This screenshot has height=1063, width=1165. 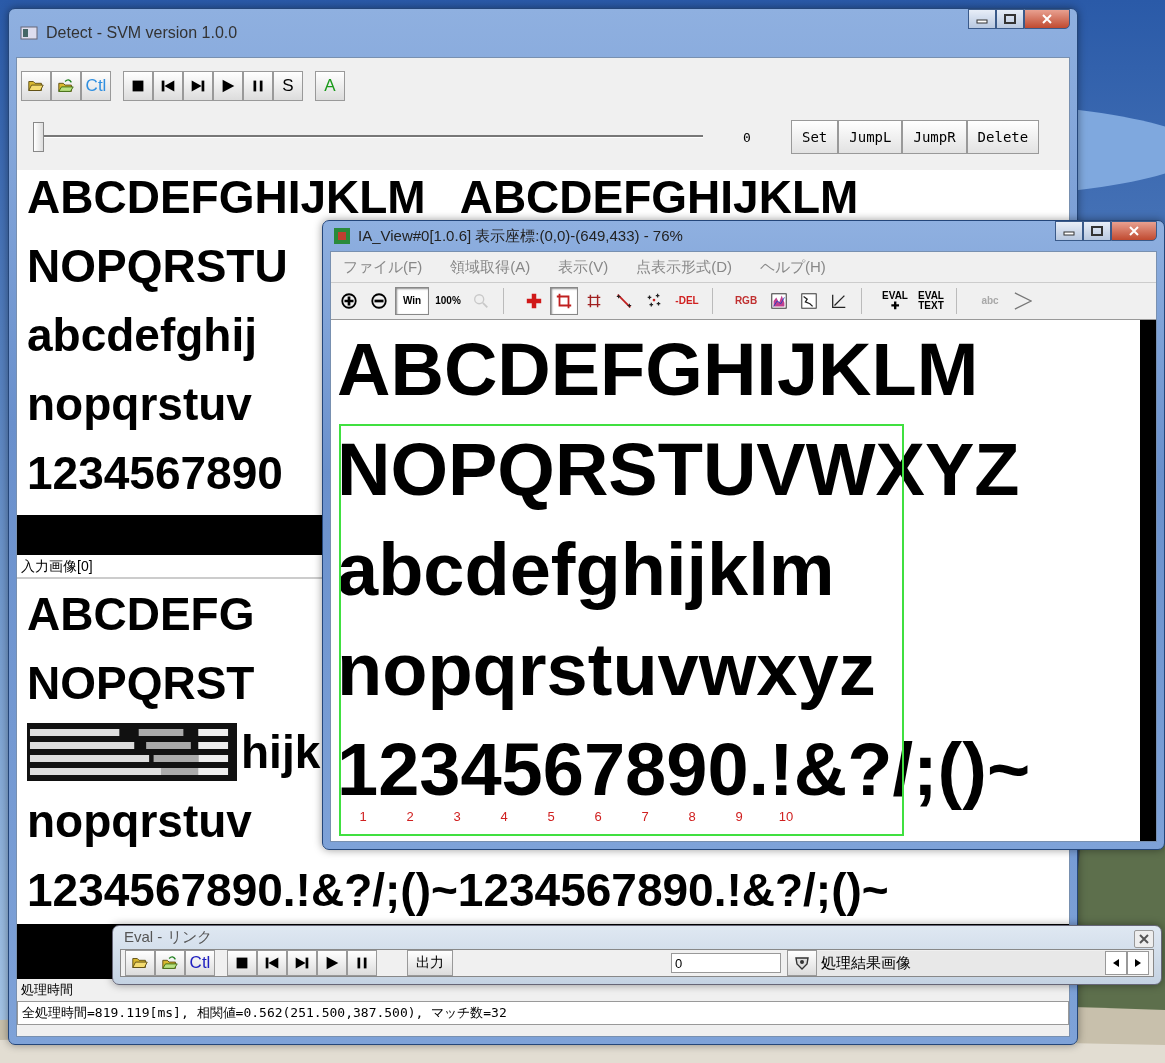 I want to click on time-label: 処理時間, so click(x=47, y=989).